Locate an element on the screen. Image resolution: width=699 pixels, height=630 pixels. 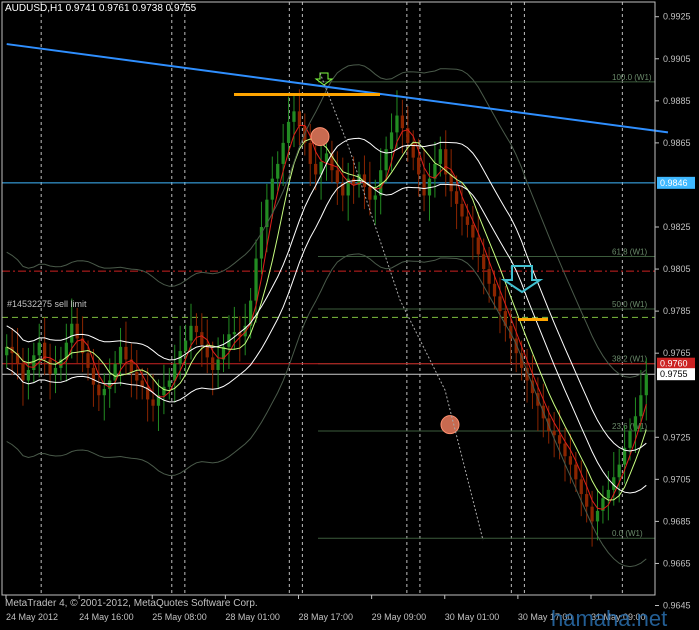
fib-level-label: 50.0 (W1) is located at coordinates (629, 304).